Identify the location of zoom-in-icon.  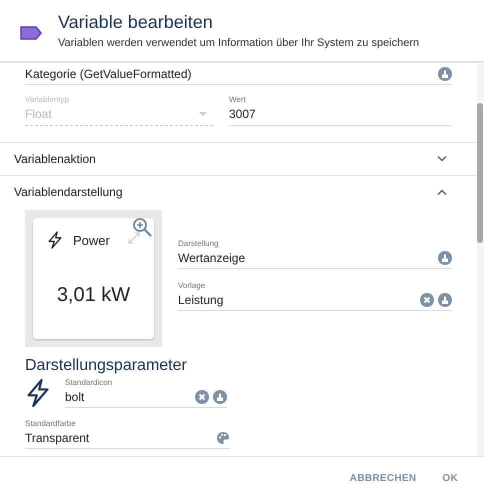
(142, 227).